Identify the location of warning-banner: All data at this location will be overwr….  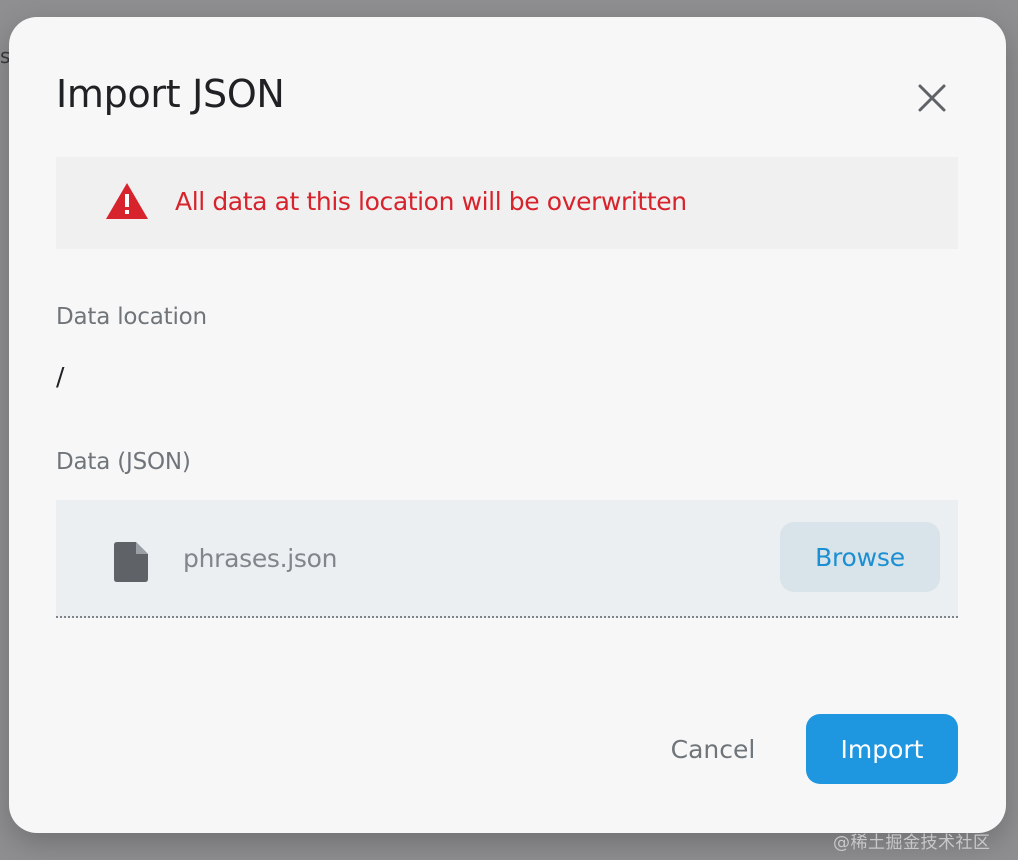
(507, 203).